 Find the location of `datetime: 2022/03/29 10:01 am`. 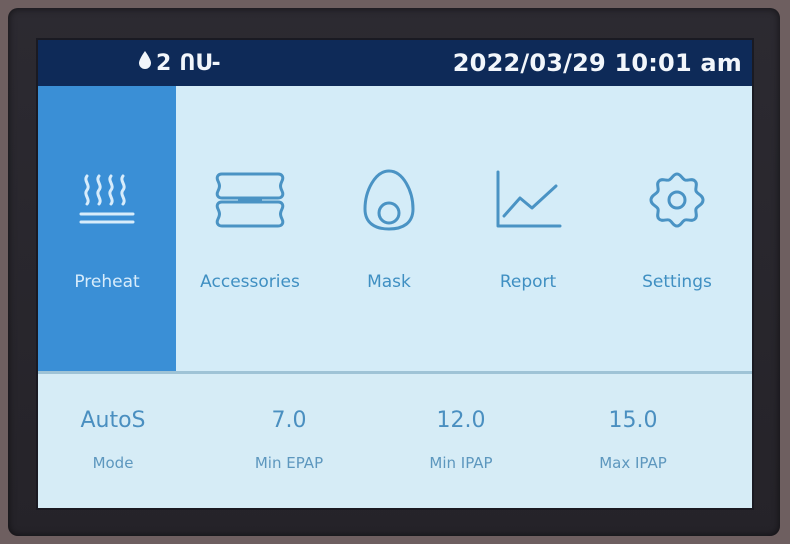

datetime: 2022/03/29 10:01 am is located at coordinates (597, 63).